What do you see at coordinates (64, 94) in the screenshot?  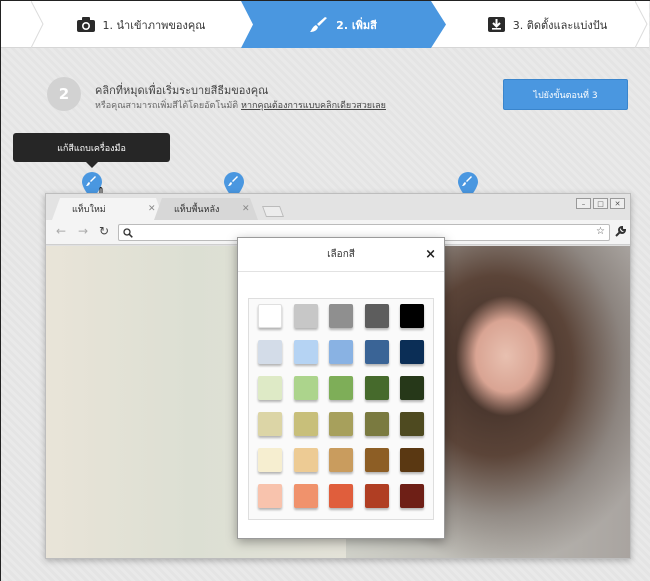 I see `step-number-badge: 2` at bounding box center [64, 94].